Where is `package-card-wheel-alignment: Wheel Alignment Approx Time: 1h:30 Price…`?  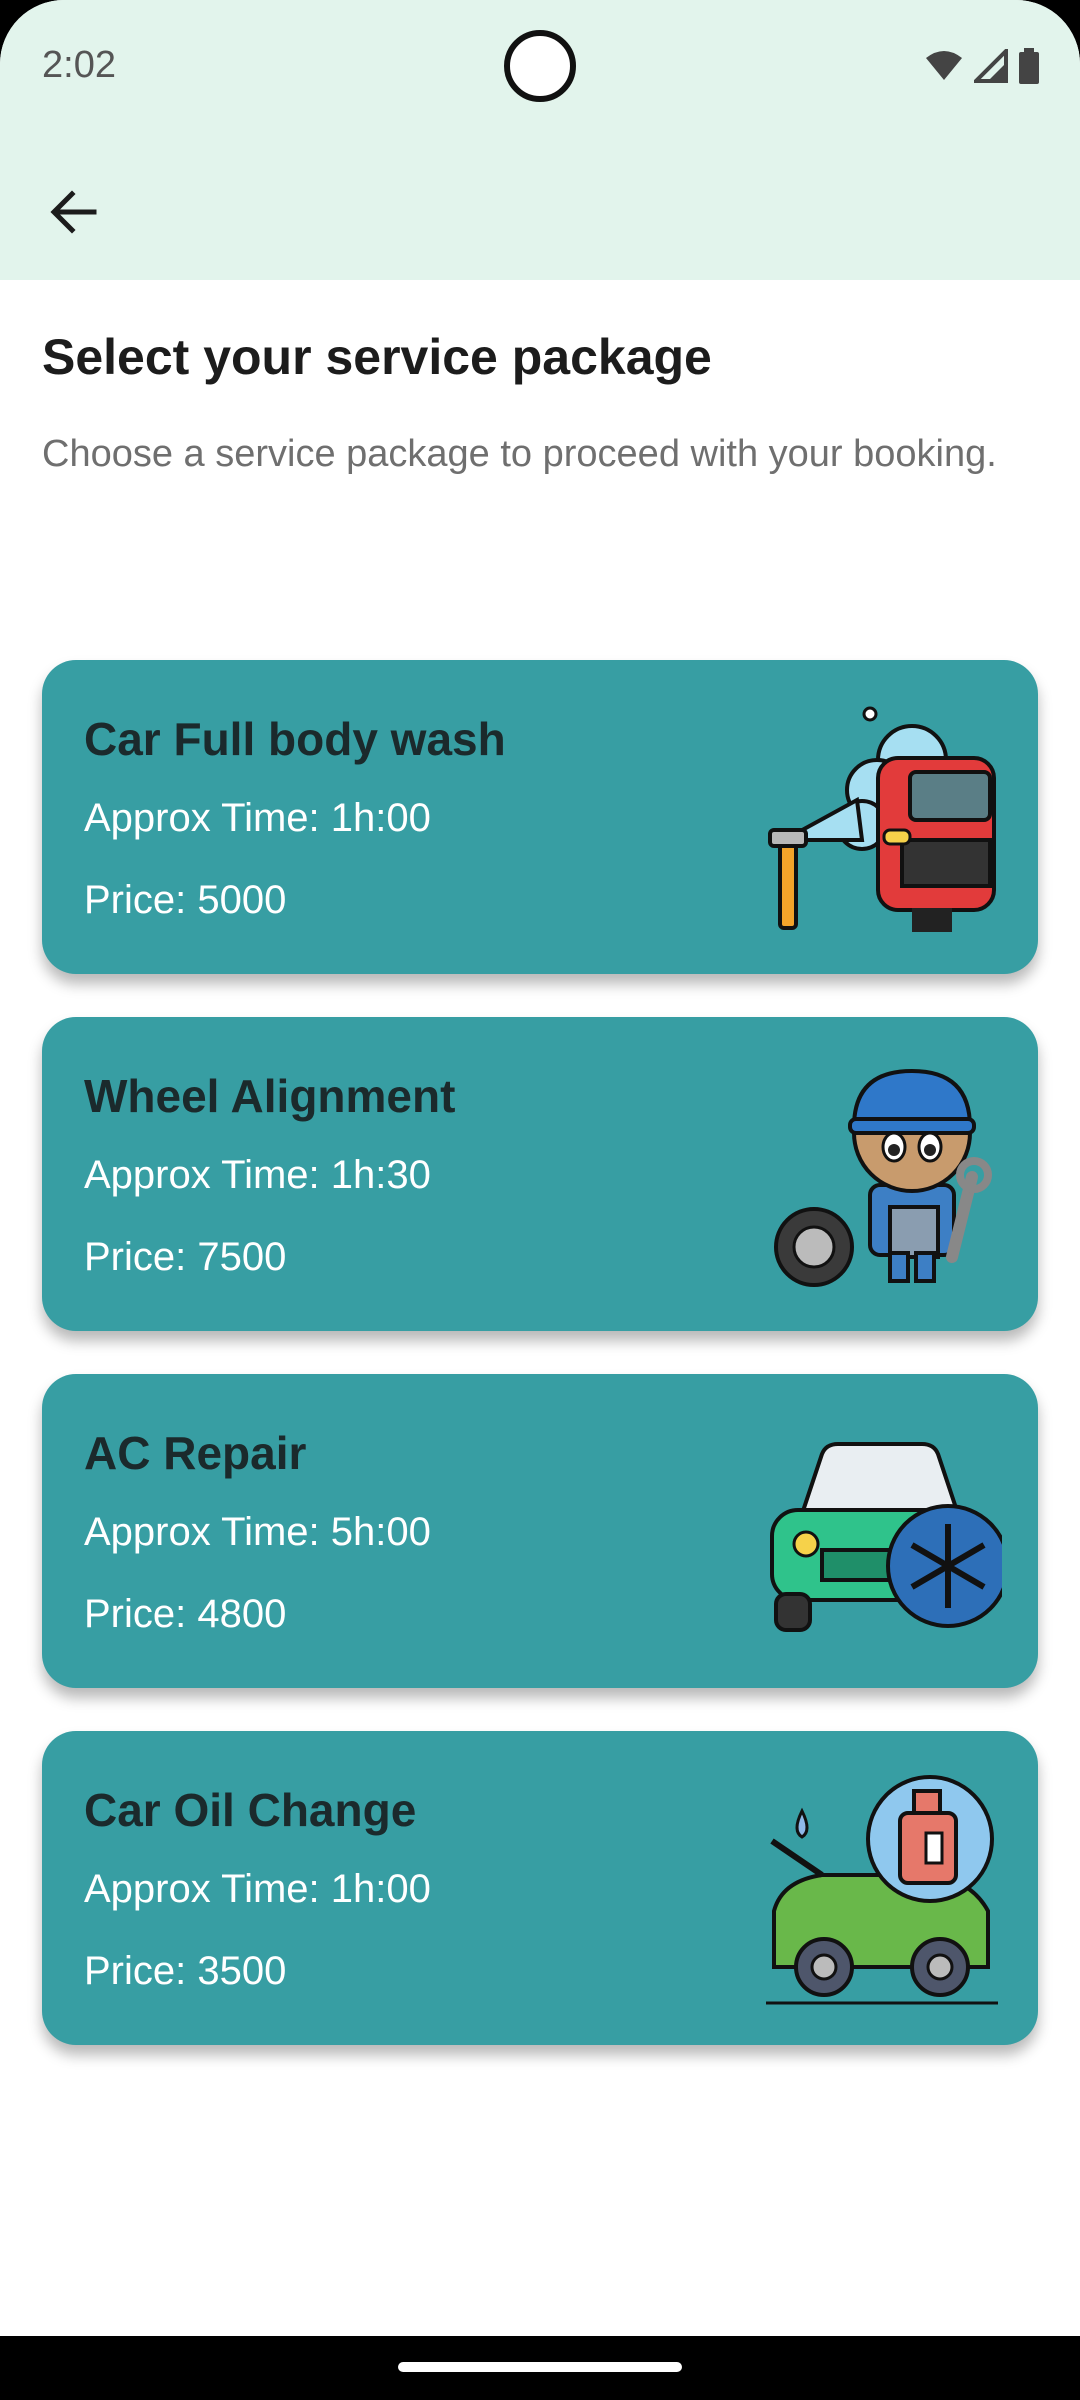
package-card-wheel-alignment: Wheel Alignment Approx Time: 1h:30 Price… is located at coordinates (540, 1174).